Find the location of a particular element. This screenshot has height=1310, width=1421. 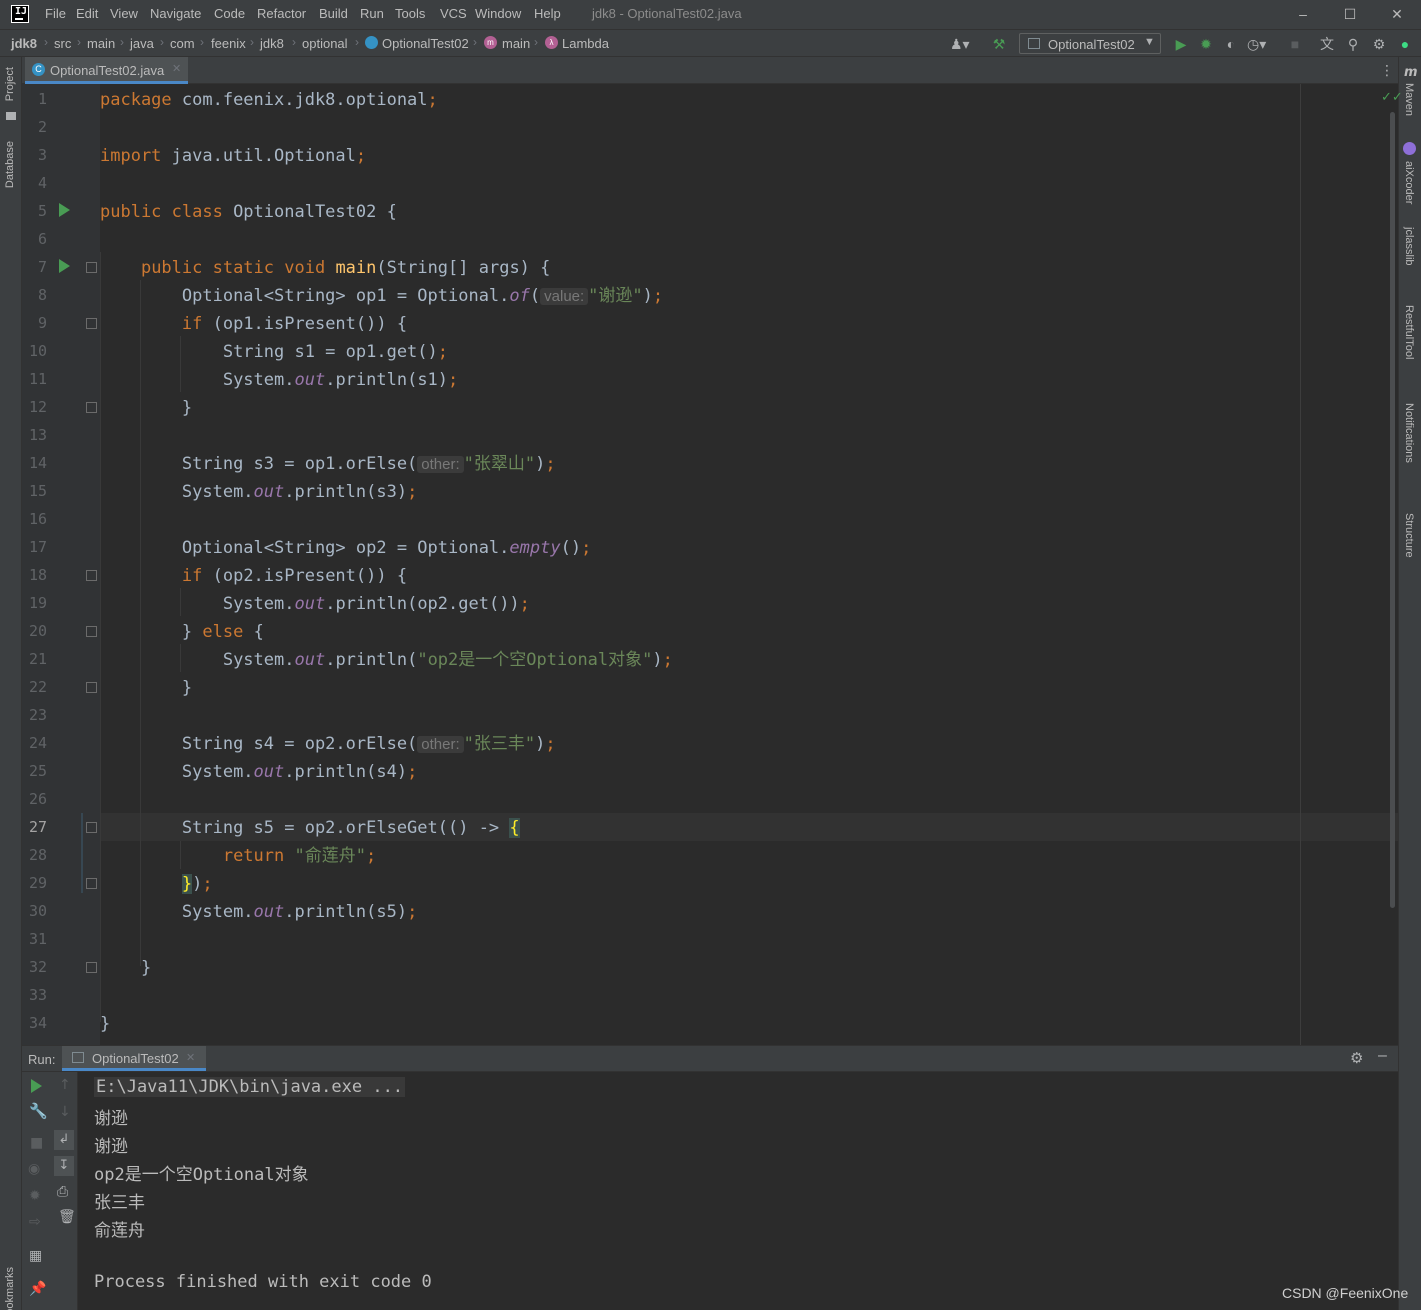

breadcrumb-feenix: feenix is located at coordinates (228, 43).